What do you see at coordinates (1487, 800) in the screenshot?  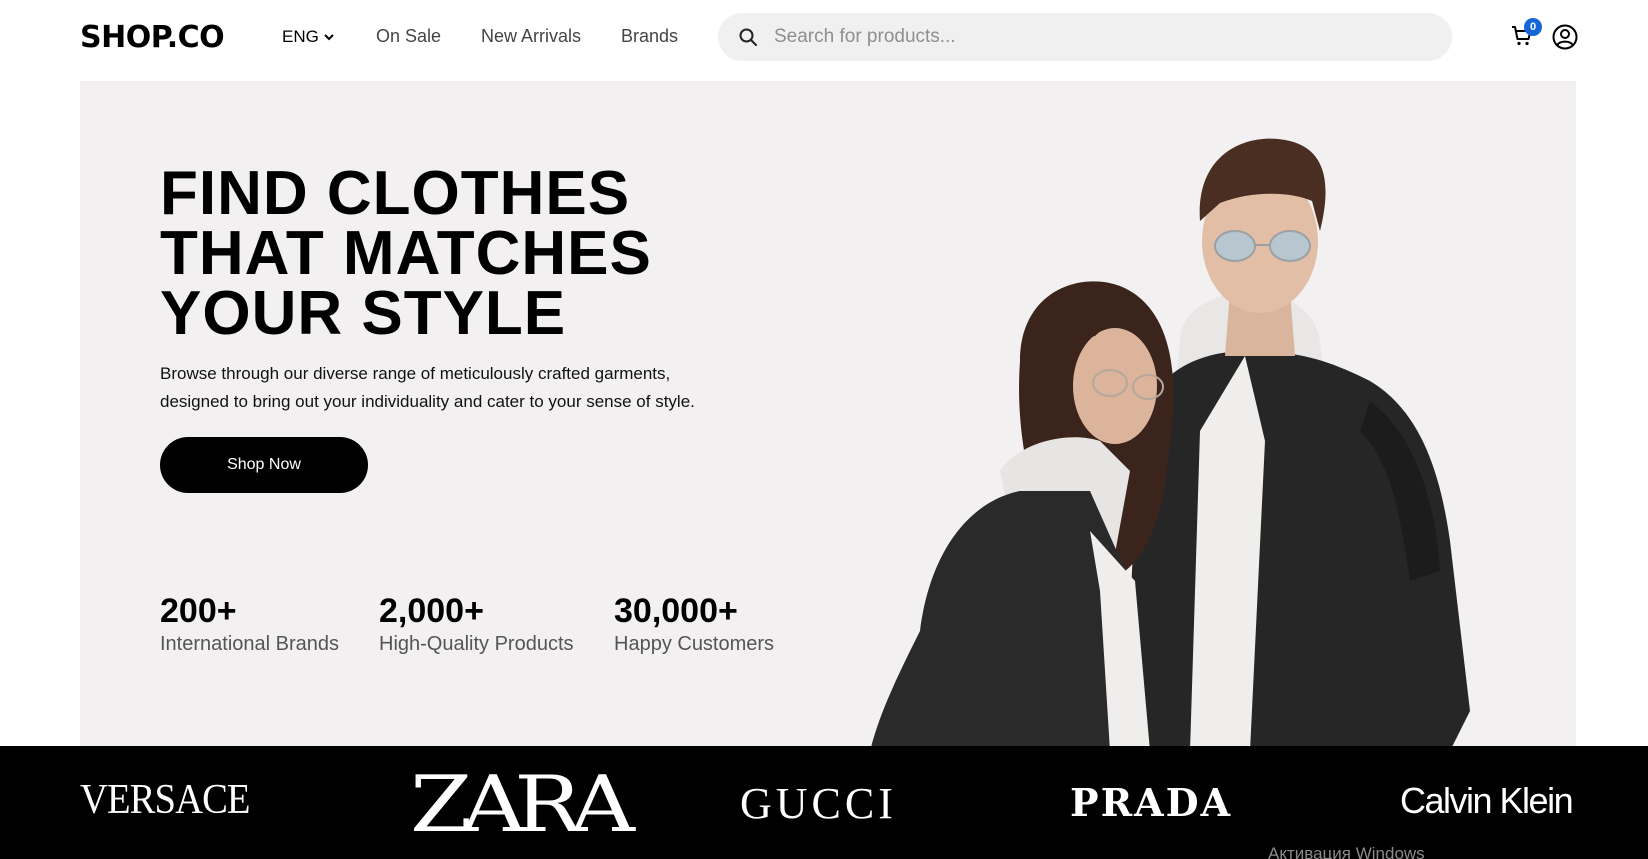 I see `brand-logo-calvin-klein: Calvin Klein` at bounding box center [1487, 800].